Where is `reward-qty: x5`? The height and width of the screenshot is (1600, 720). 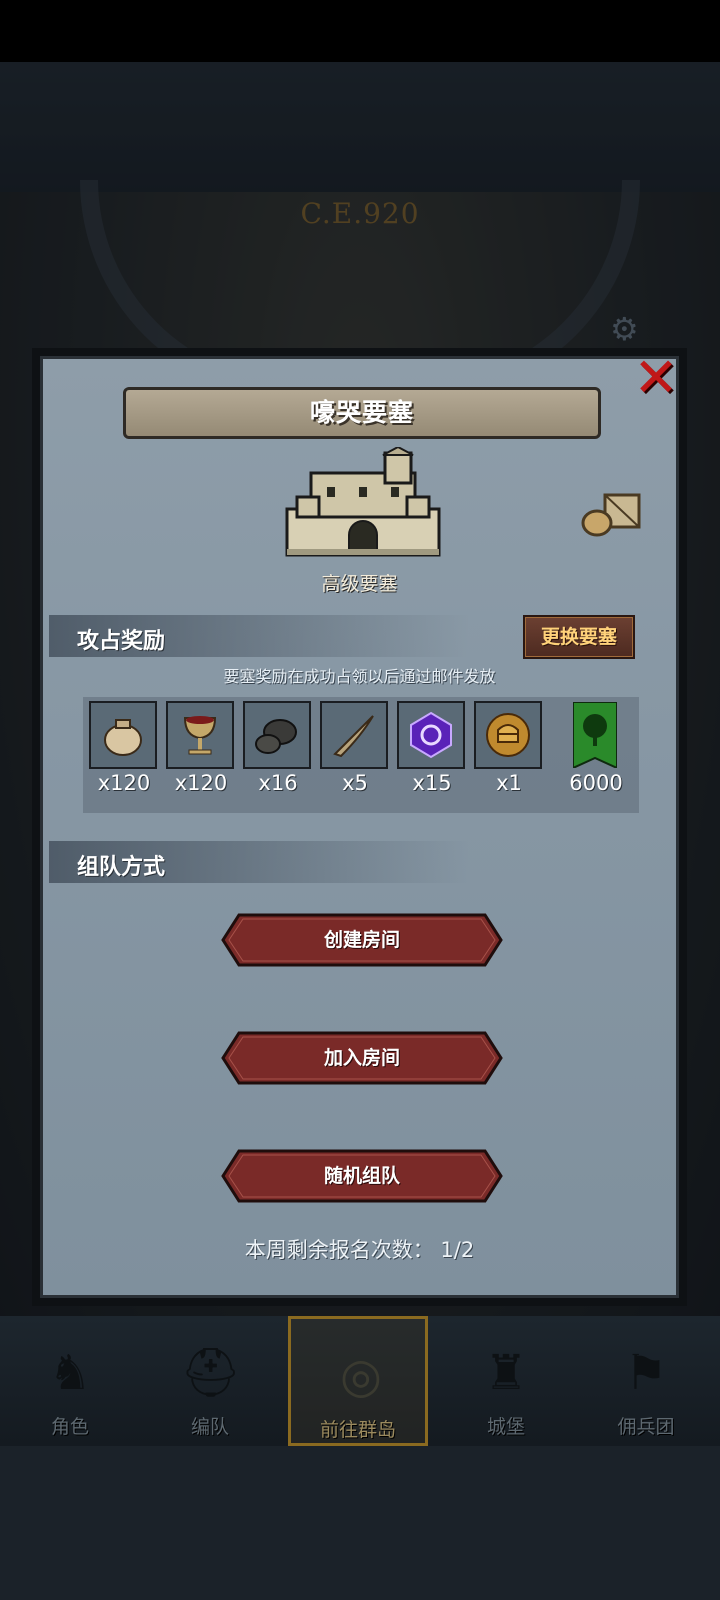 reward-qty: x5 is located at coordinates (355, 783).